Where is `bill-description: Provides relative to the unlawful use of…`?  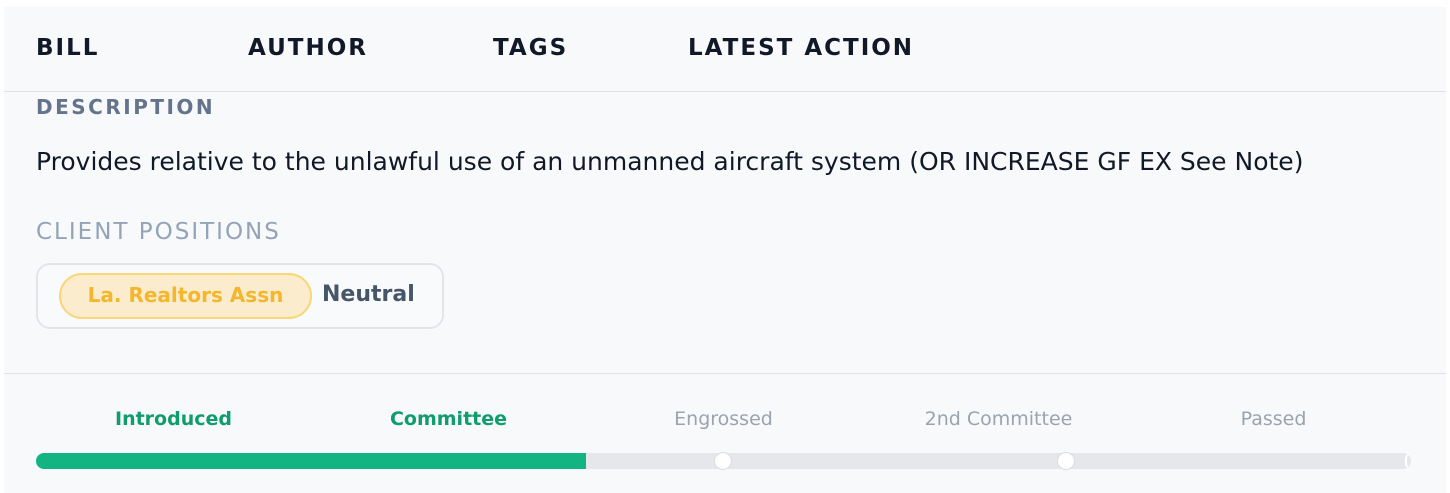
bill-description: Provides relative to the unlawful use of… is located at coordinates (670, 161).